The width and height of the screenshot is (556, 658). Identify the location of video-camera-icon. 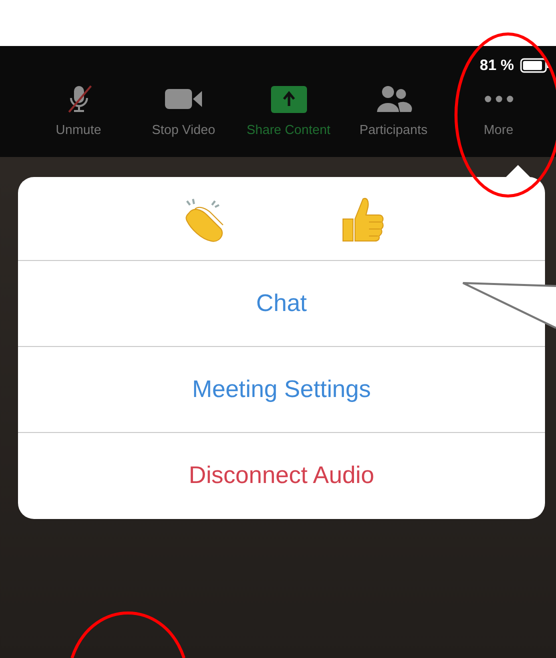
(183, 99).